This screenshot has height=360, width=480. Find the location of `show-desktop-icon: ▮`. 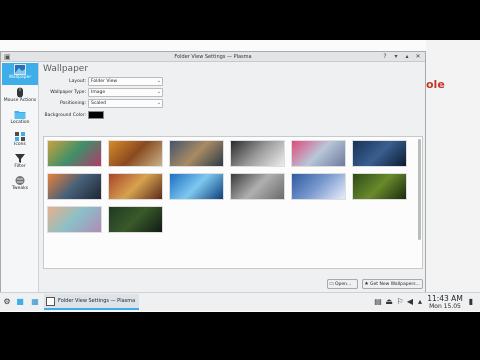

show-desktop-icon: ▮ is located at coordinates (471, 302).